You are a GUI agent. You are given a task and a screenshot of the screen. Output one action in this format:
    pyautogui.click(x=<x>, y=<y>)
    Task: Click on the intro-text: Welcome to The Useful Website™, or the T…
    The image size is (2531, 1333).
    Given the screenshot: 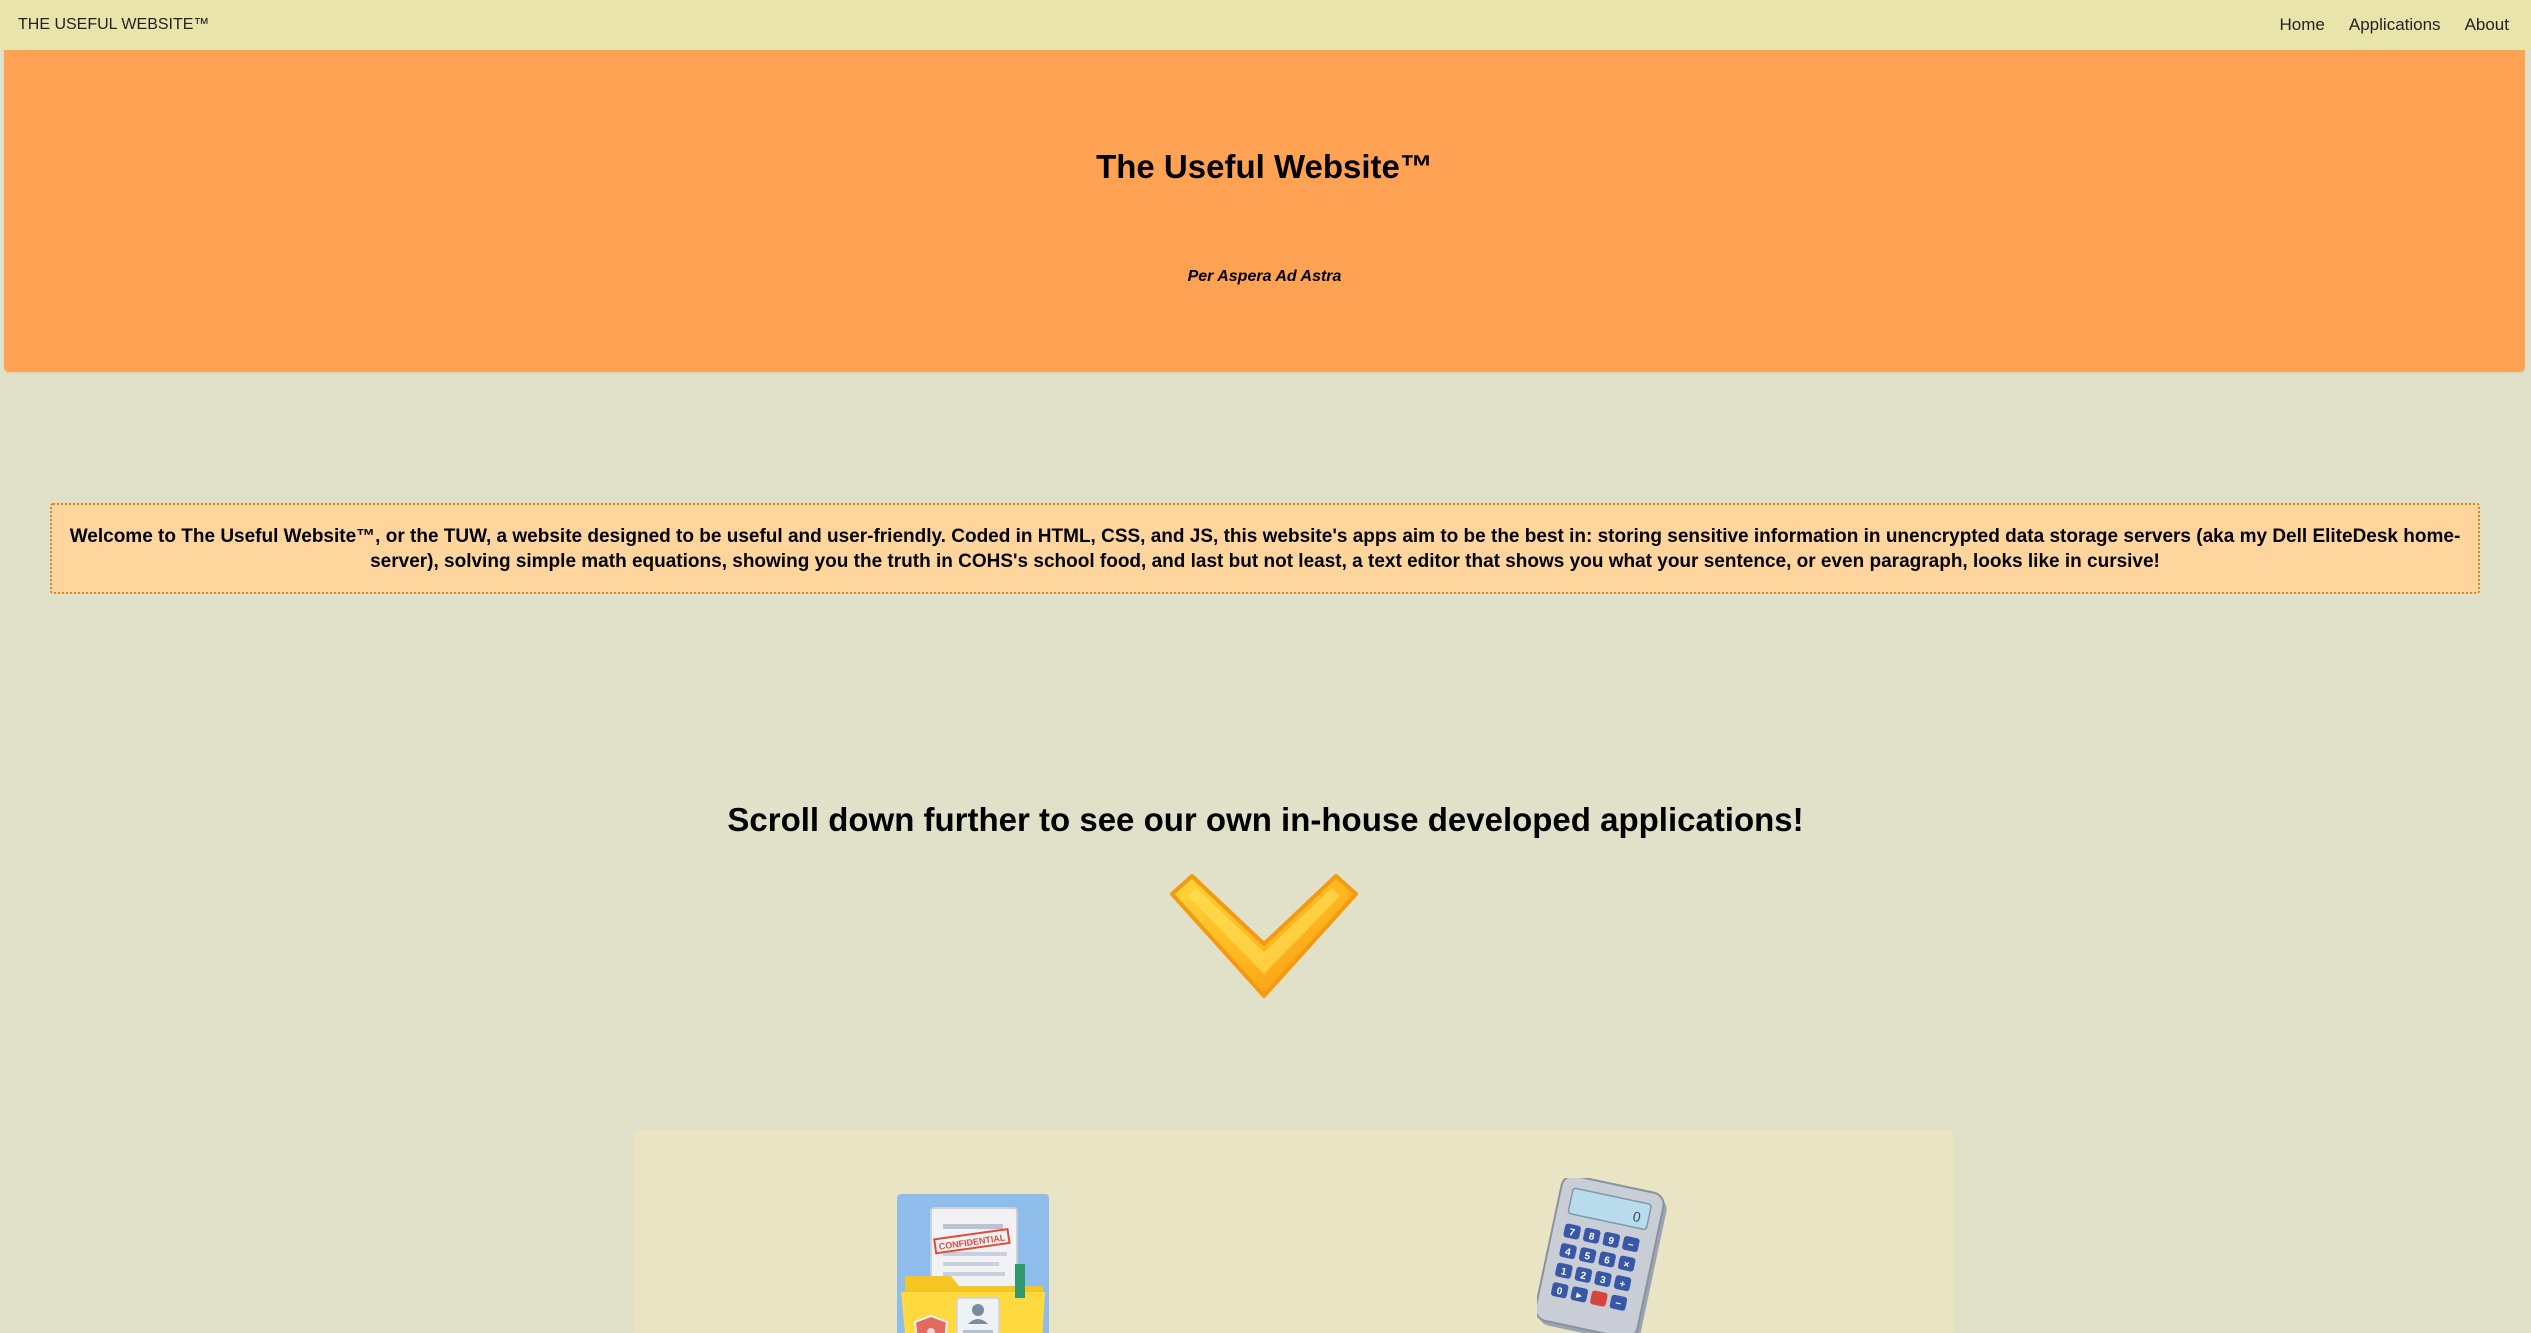 What is the action you would take?
    pyautogui.click(x=1265, y=548)
    